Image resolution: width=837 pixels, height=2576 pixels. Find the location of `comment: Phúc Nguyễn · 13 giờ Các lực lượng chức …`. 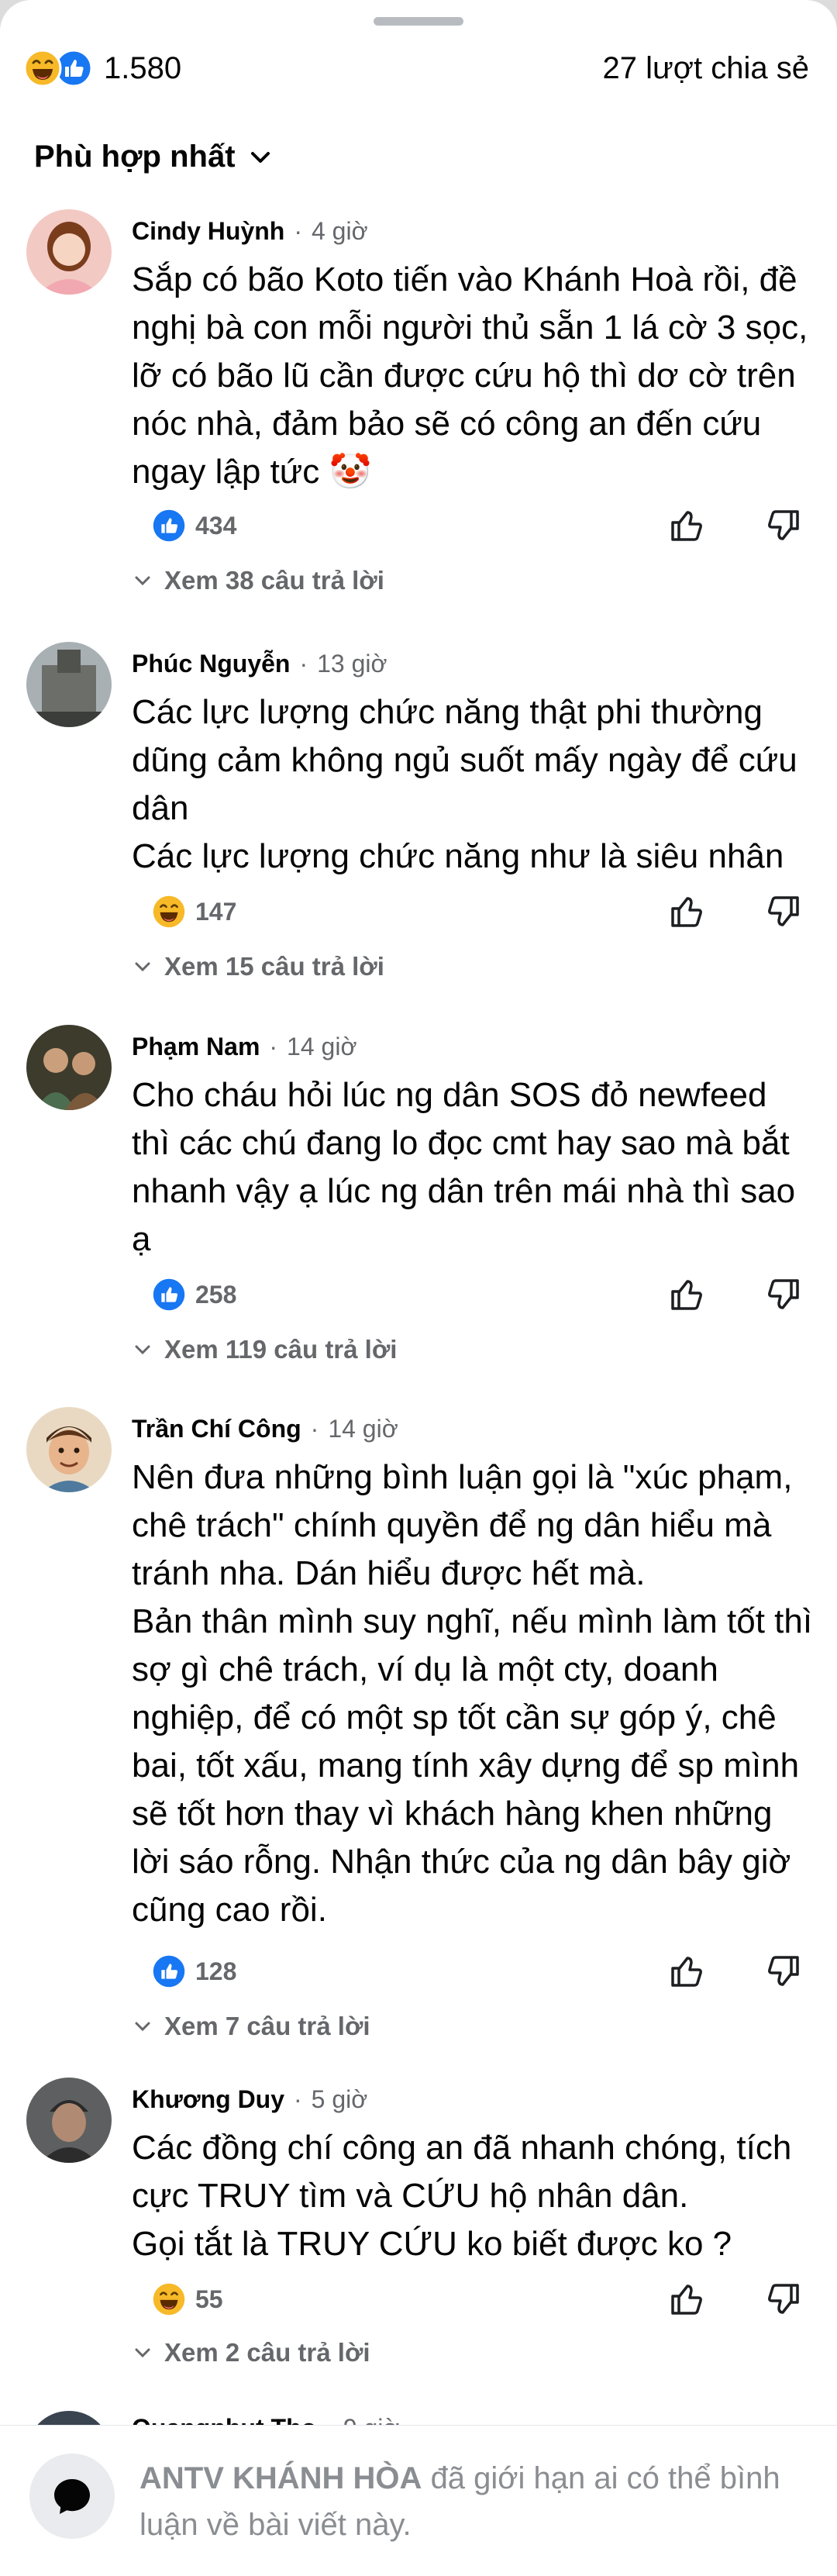

comment: Phúc Nguyễn · 13 giờ Các lực lượng chức … is located at coordinates (418, 820).